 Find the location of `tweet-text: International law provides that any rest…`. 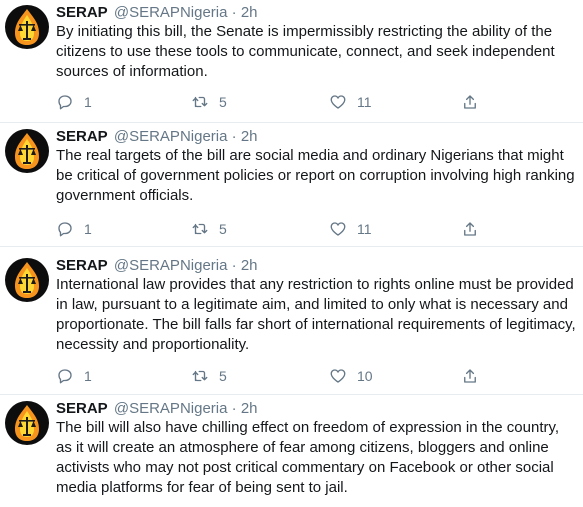

tweet-text: International law provides that any rest… is located at coordinates (316, 314).